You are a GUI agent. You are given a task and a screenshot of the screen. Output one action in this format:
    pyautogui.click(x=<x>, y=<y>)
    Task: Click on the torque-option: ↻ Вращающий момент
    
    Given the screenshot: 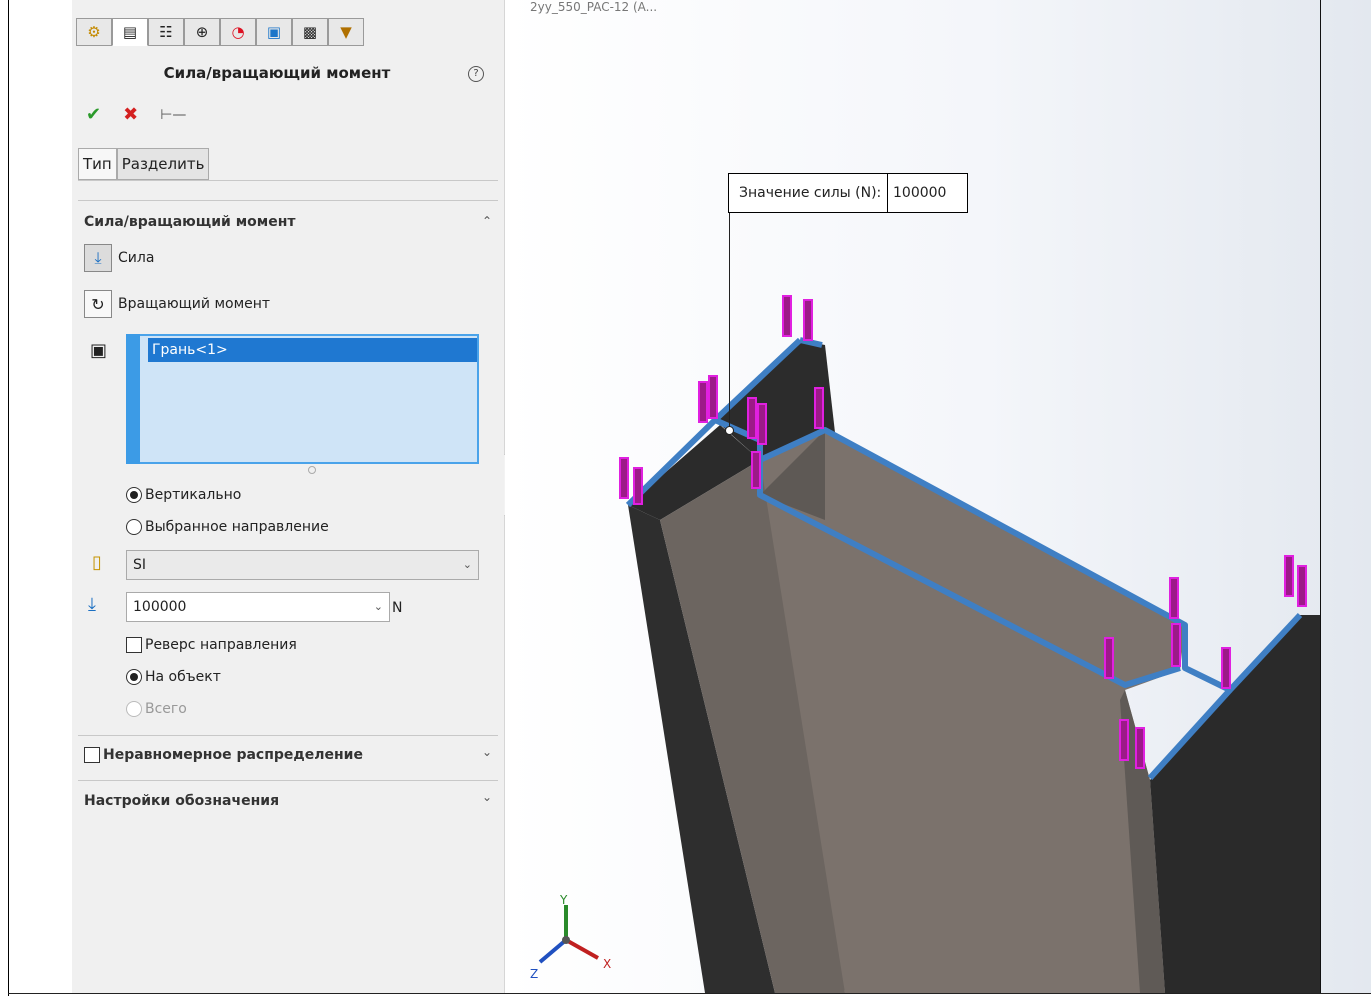 What is the action you would take?
    pyautogui.click(x=177, y=304)
    